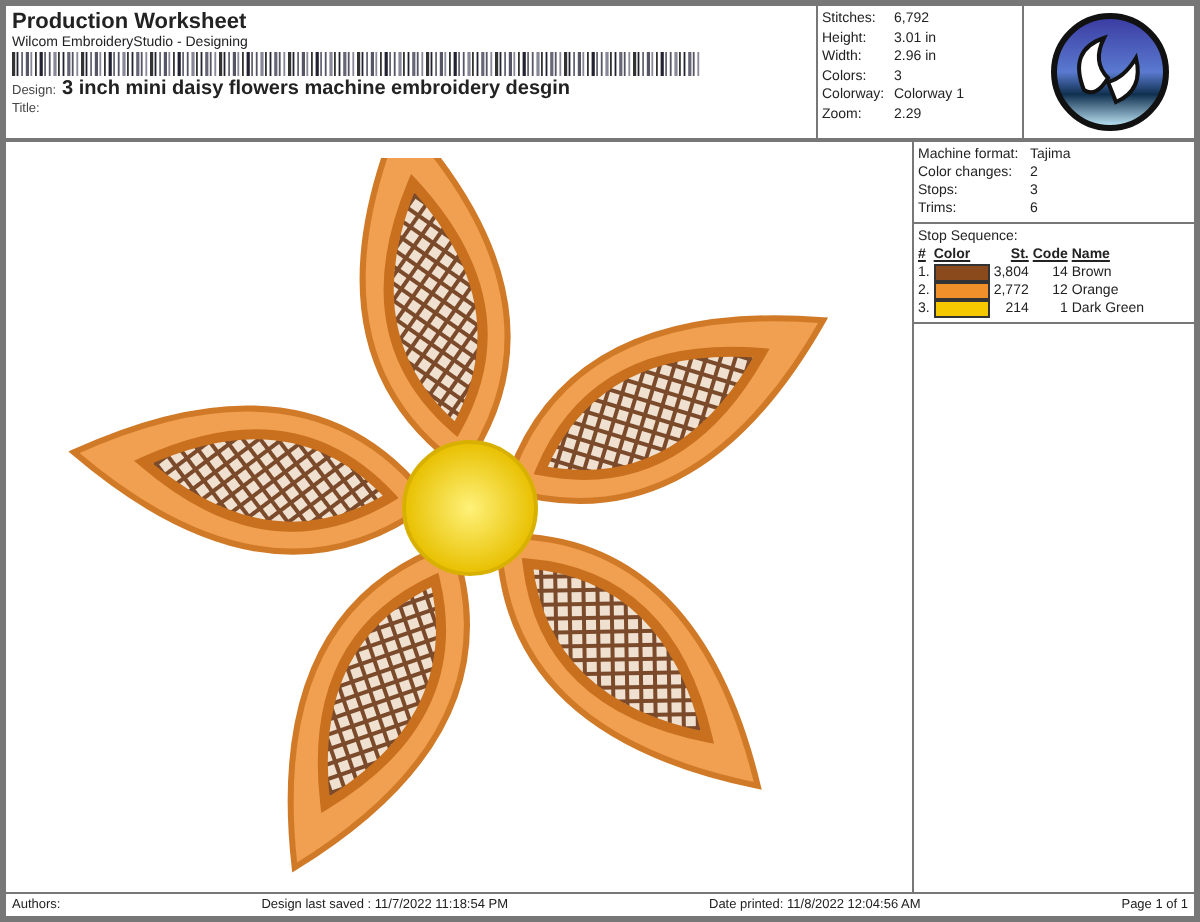 The height and width of the screenshot is (922, 1200). I want to click on design-name: 3 inch mini daisy flowers machine embroidery desgin, so click(316, 89).